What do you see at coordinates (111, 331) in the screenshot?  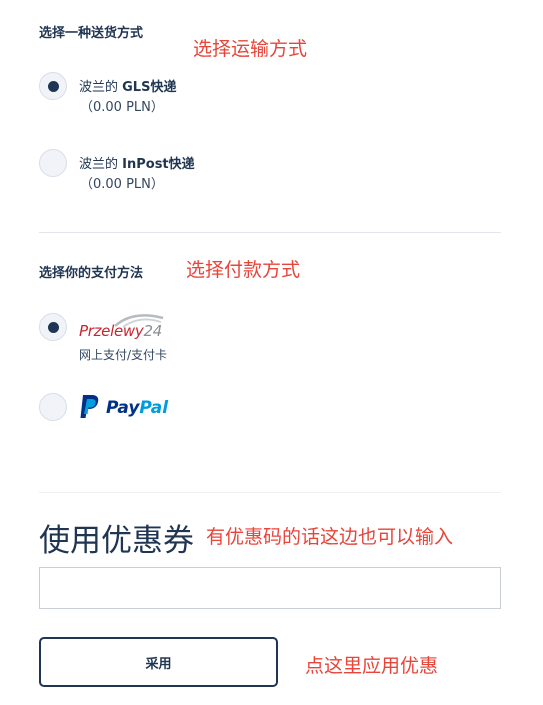 I see `przelewy24-logo-main: Przelewy` at bounding box center [111, 331].